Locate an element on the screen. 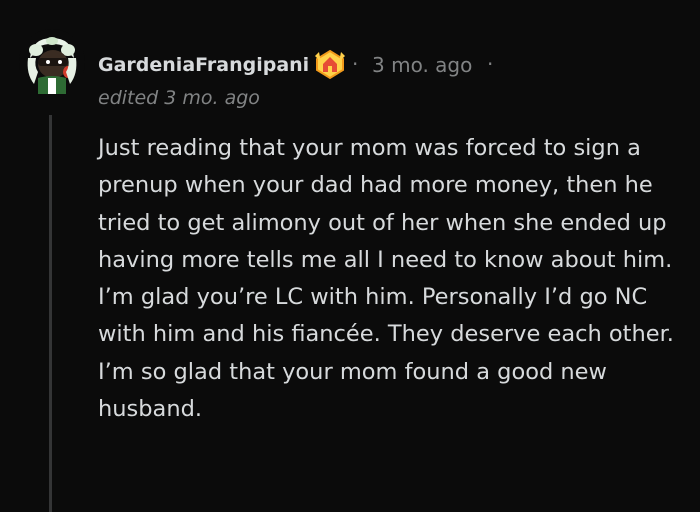 The height and width of the screenshot is (512, 700). edited-label: edited 3 mo. ago is located at coordinates (179, 98).